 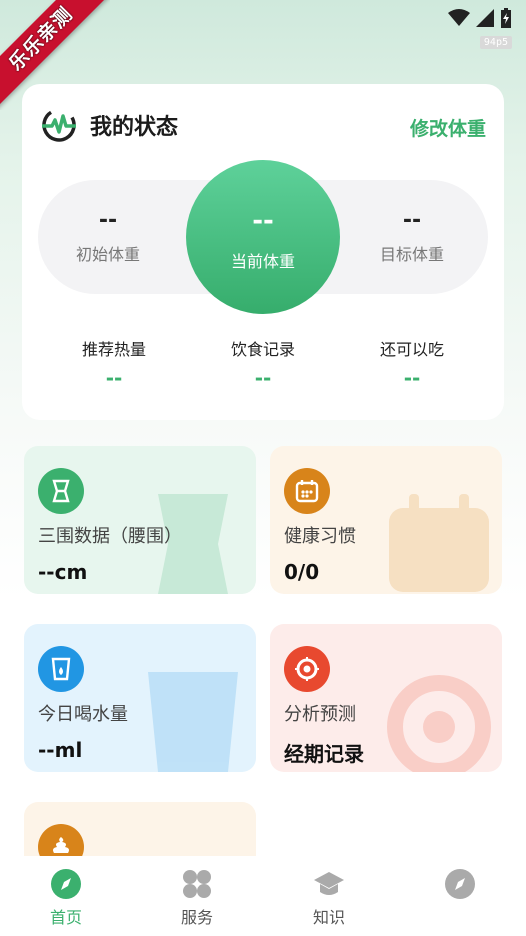 I want to click on target-weight-value: --, so click(x=412, y=220).